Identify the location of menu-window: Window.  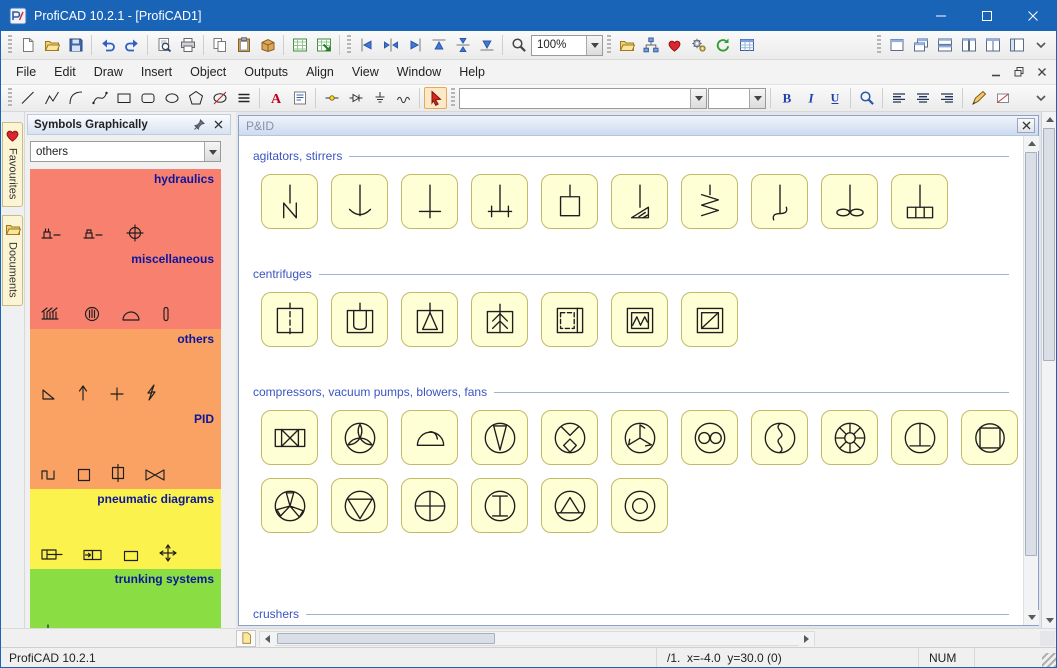
(419, 72).